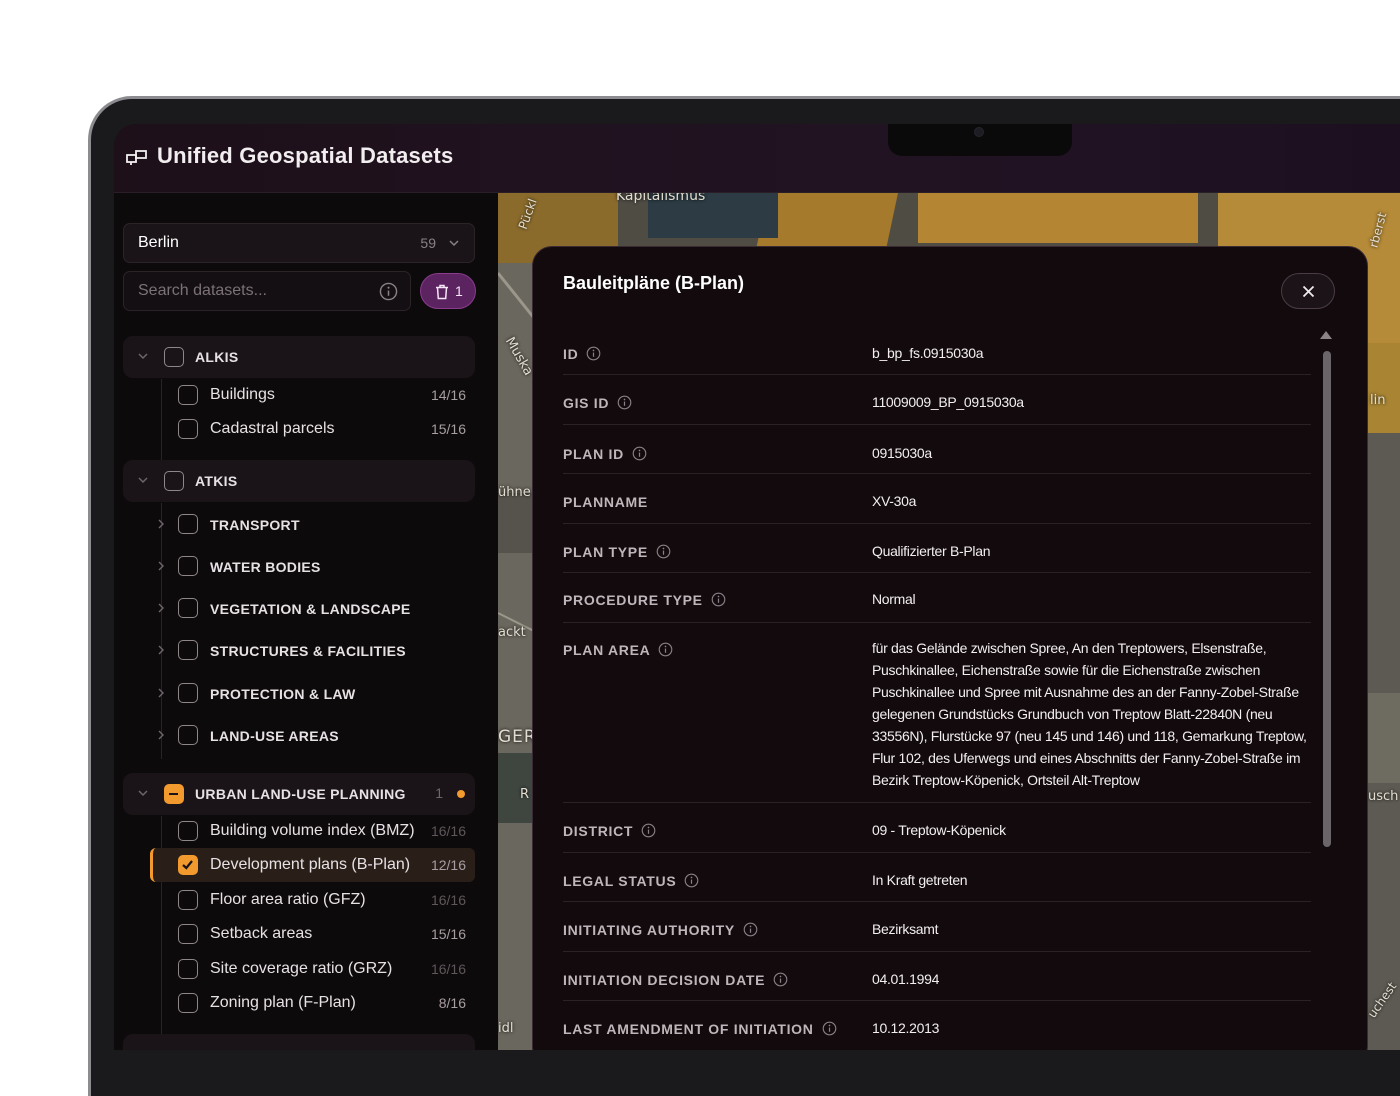 Image resolution: width=1400 pixels, height=1096 pixels. Describe the element at coordinates (305, 155) in the screenshot. I see `app-title: Unified Geospatial Datasets` at that location.